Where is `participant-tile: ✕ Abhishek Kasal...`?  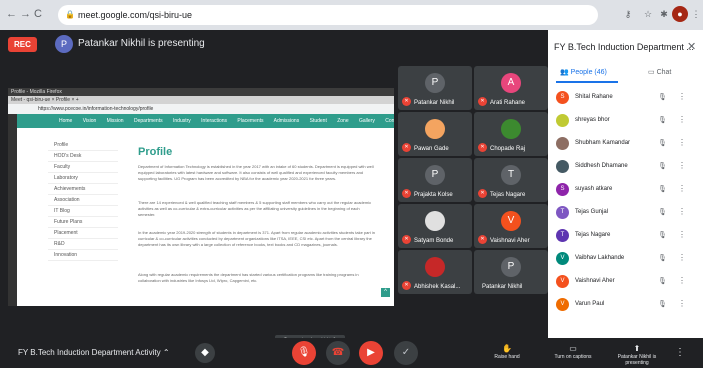 participant-tile: ✕ Abhishek Kasal... is located at coordinates (435, 272).